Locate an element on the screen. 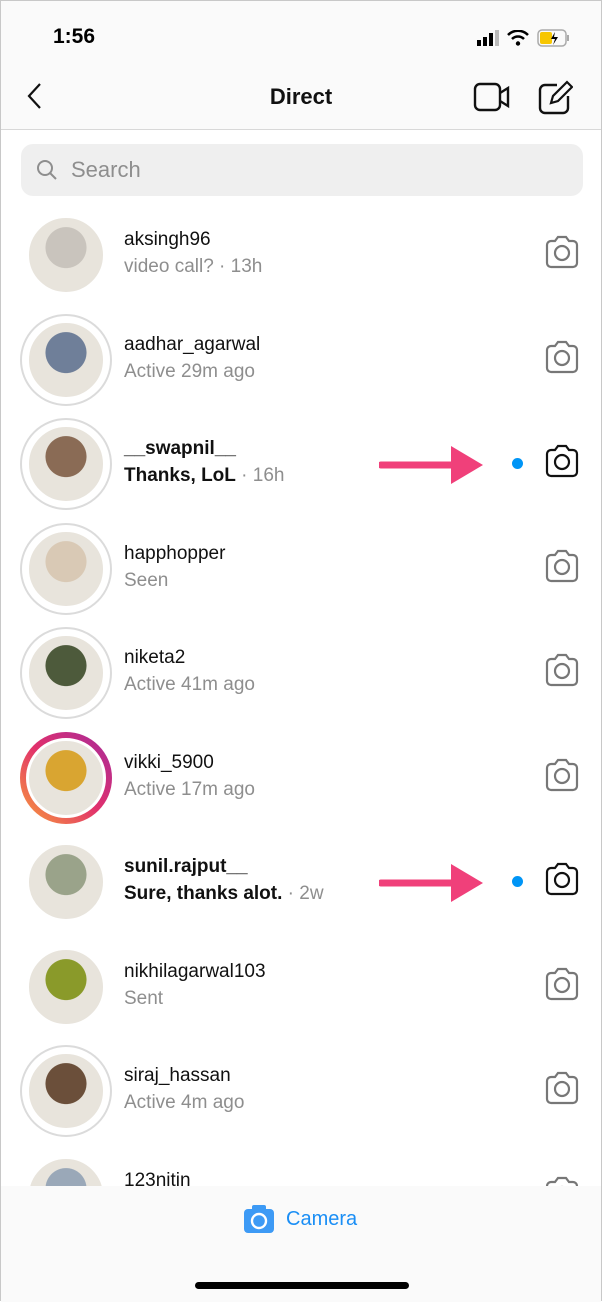 Image resolution: width=602 pixels, height=1302 pixels. search-placeholder: Search is located at coordinates (106, 169).